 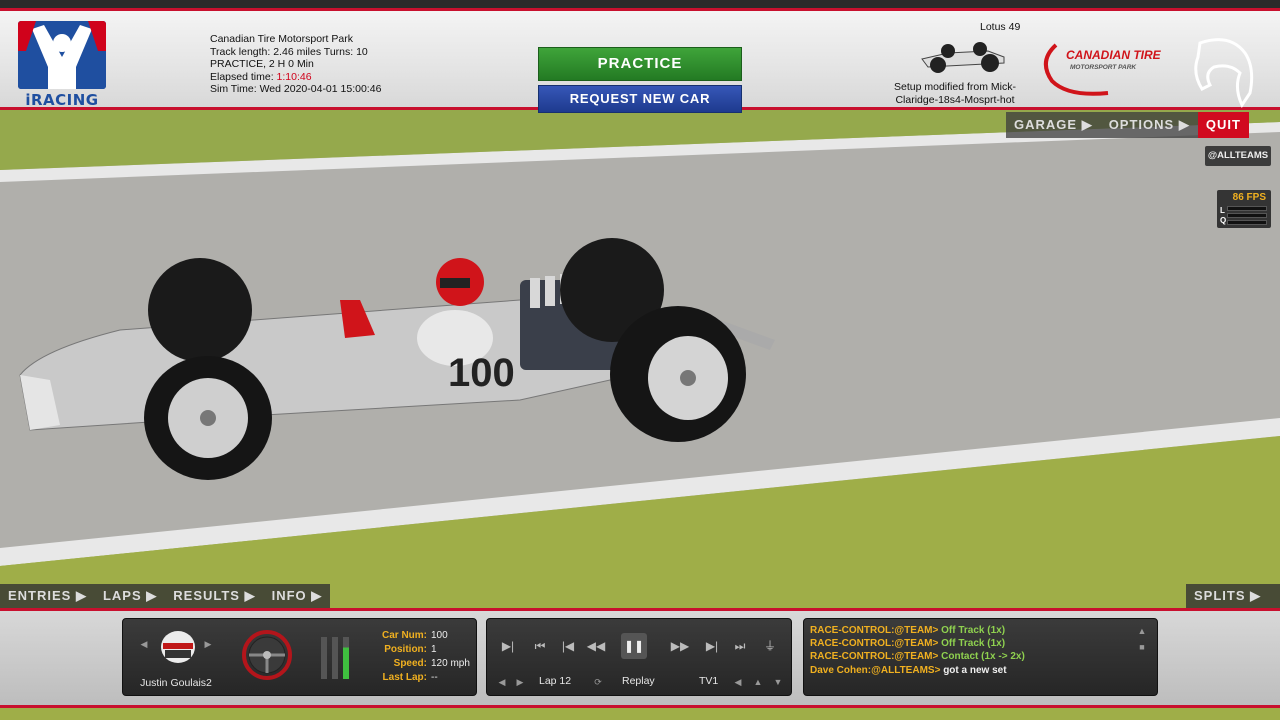 I want to click on splits-label: SPLITS, so click(x=1220, y=595).